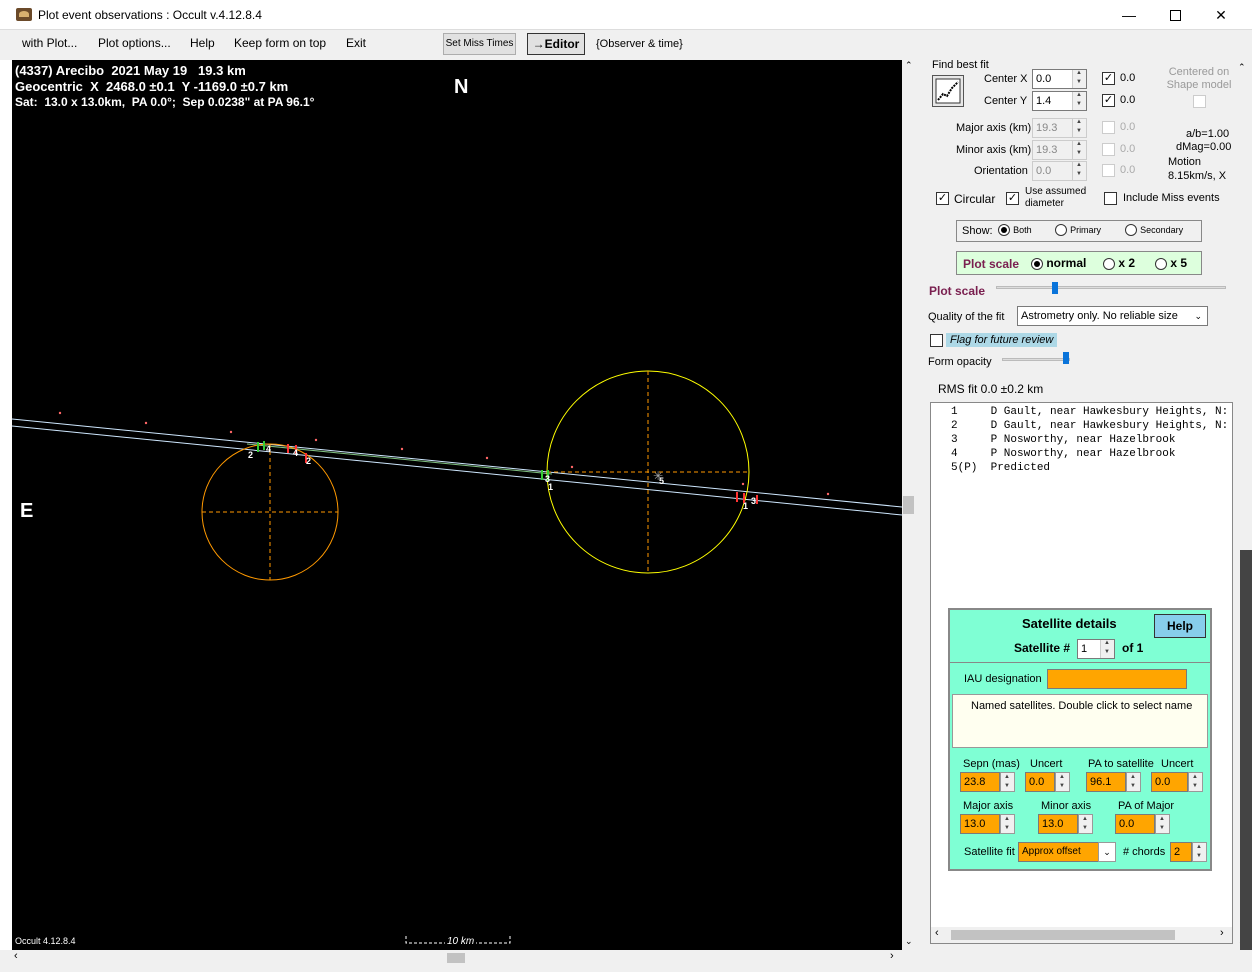 The height and width of the screenshot is (972, 1252). What do you see at coordinates (1015, 230) in the screenshot?
I see `show-both-option: Both` at bounding box center [1015, 230].